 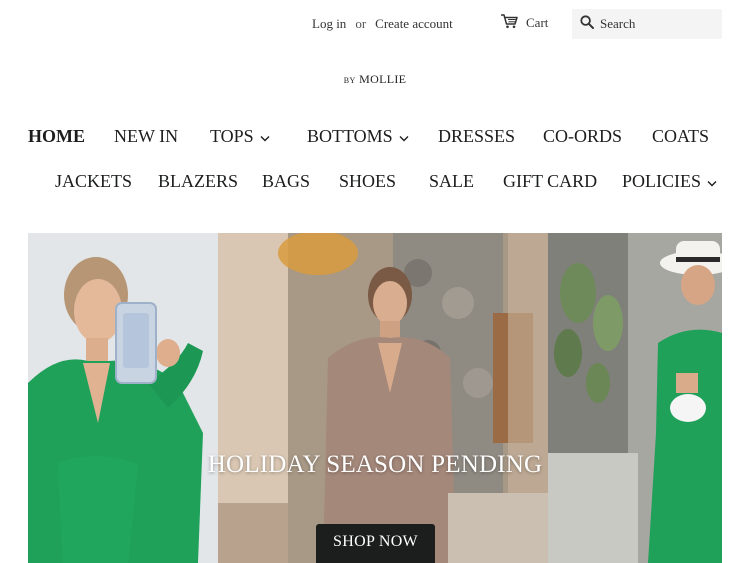 What do you see at coordinates (414, 23) in the screenshot?
I see `create-account-link: Create account` at bounding box center [414, 23].